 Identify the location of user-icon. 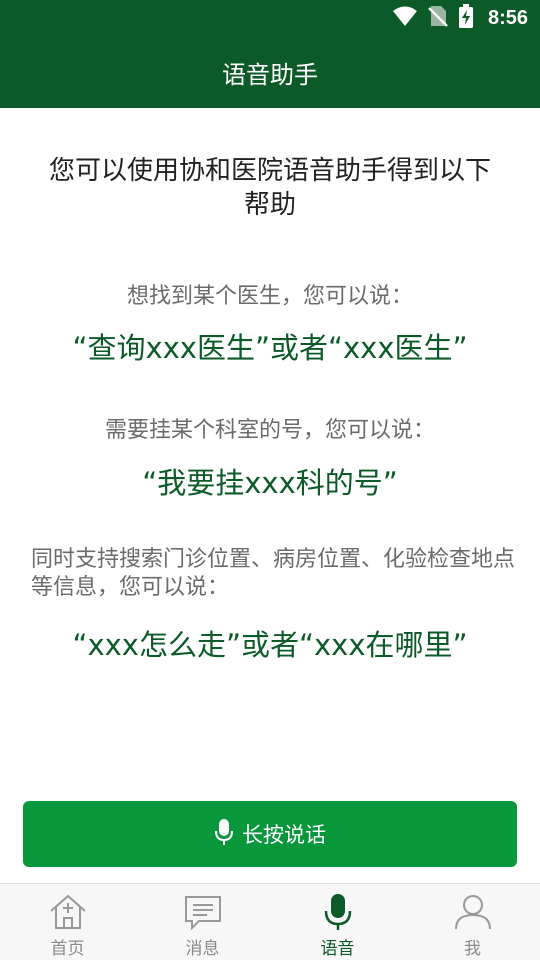
(473, 912).